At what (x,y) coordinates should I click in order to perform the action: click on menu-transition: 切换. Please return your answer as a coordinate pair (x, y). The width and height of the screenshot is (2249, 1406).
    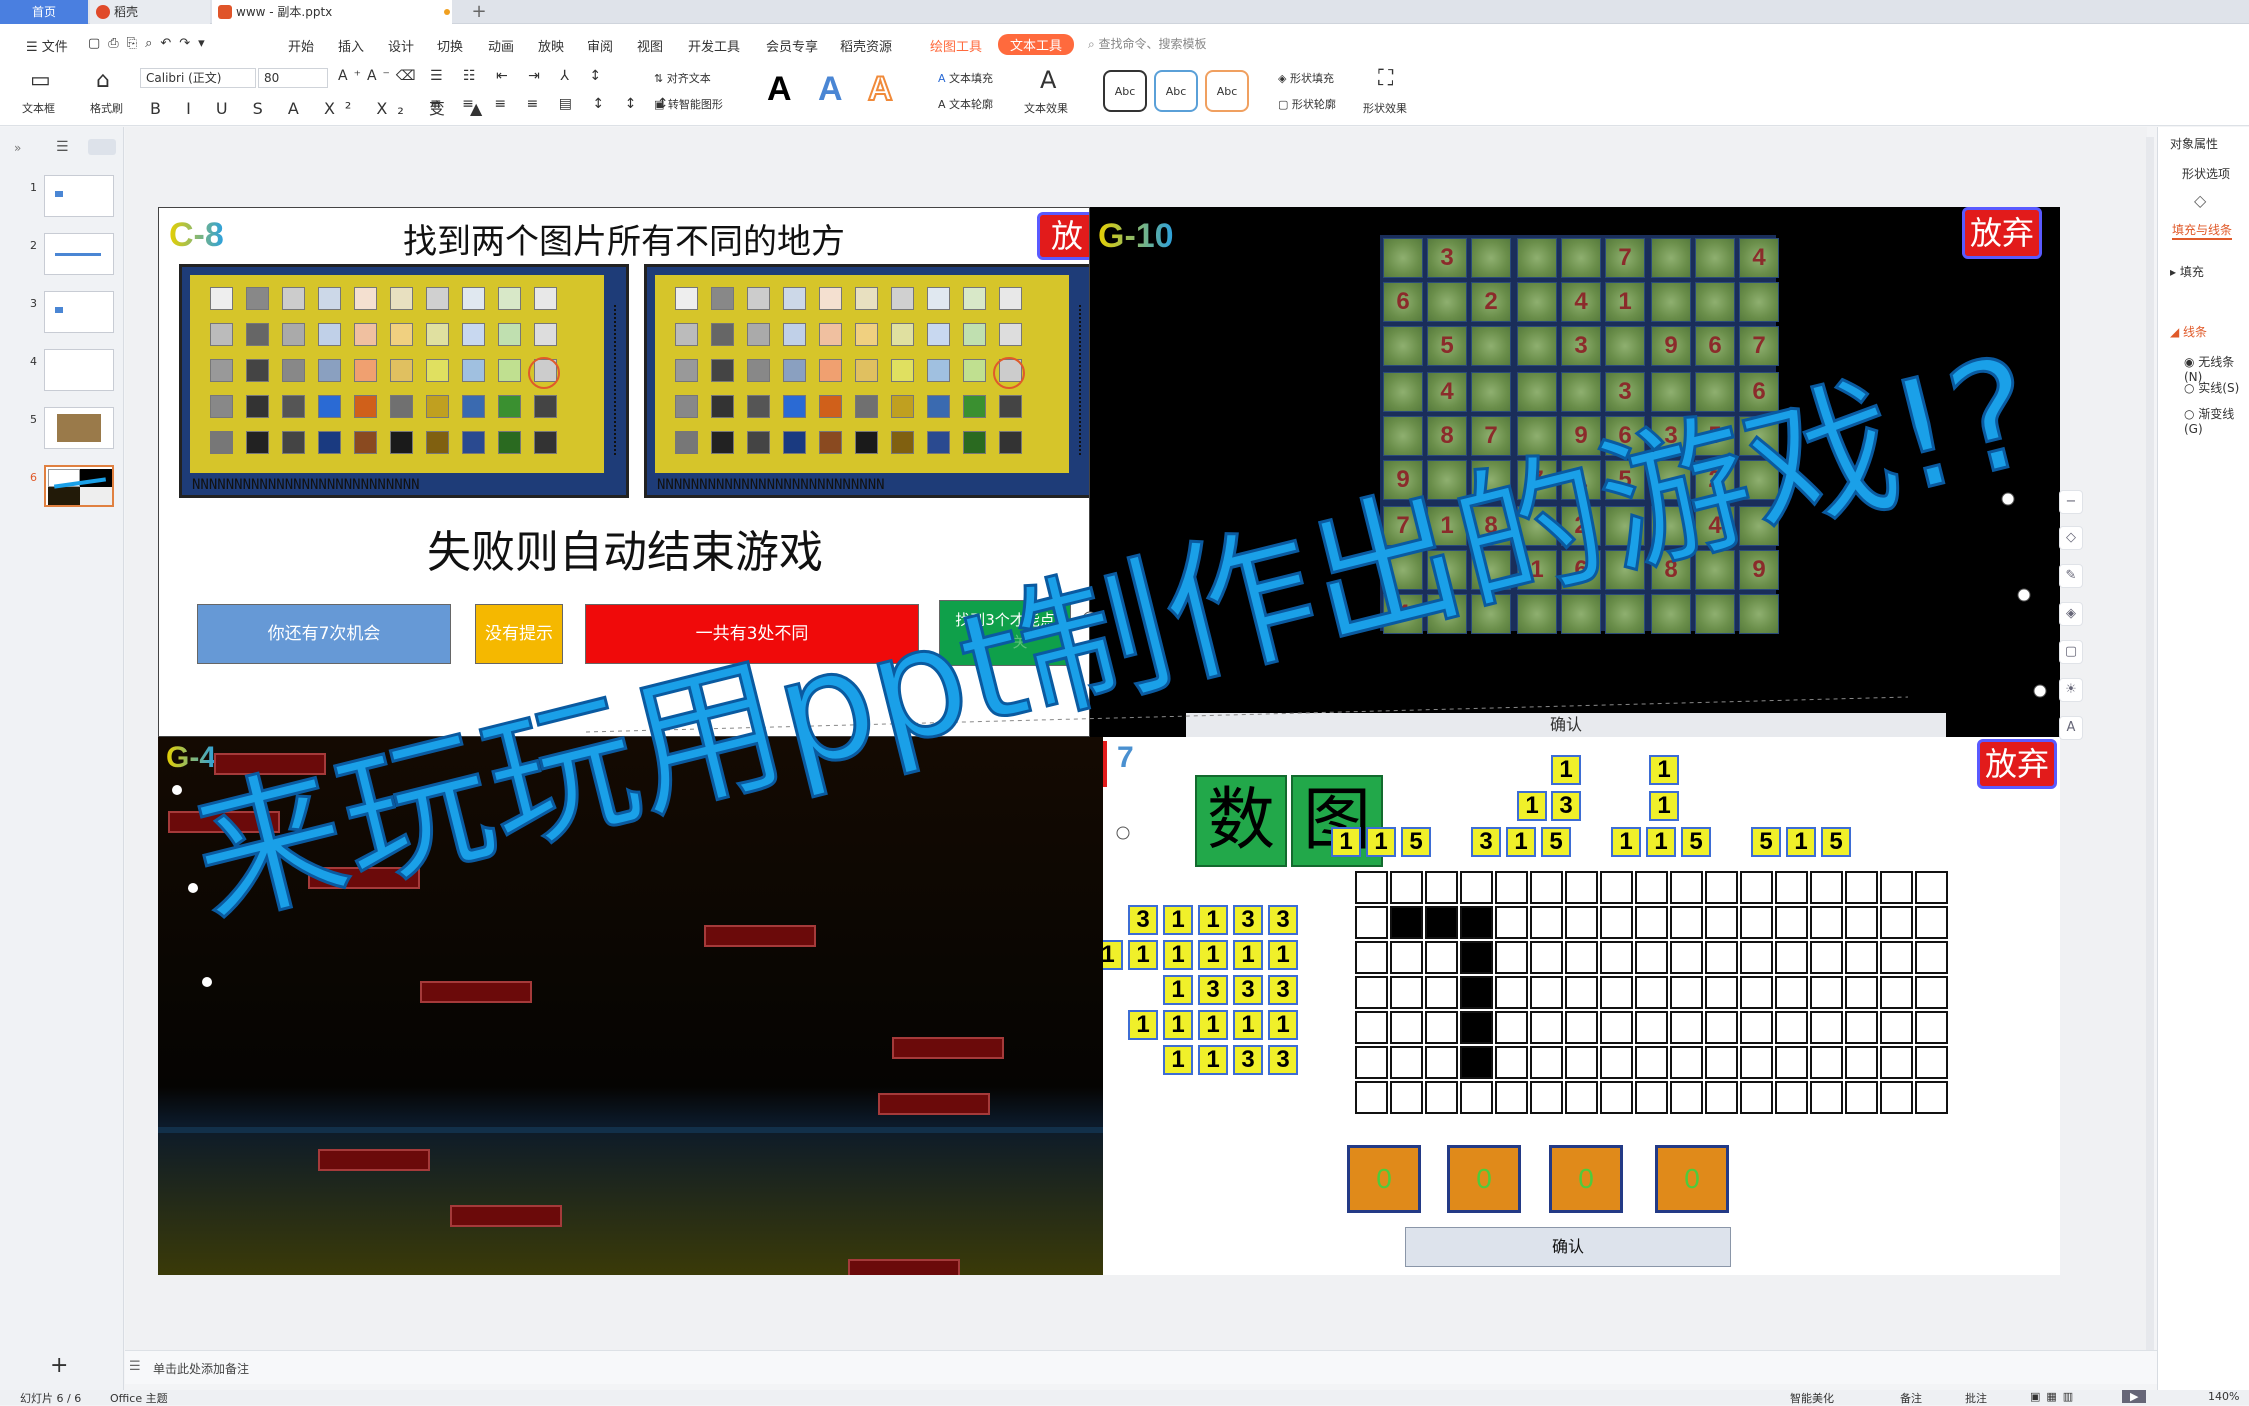
    Looking at the image, I should click on (450, 45).